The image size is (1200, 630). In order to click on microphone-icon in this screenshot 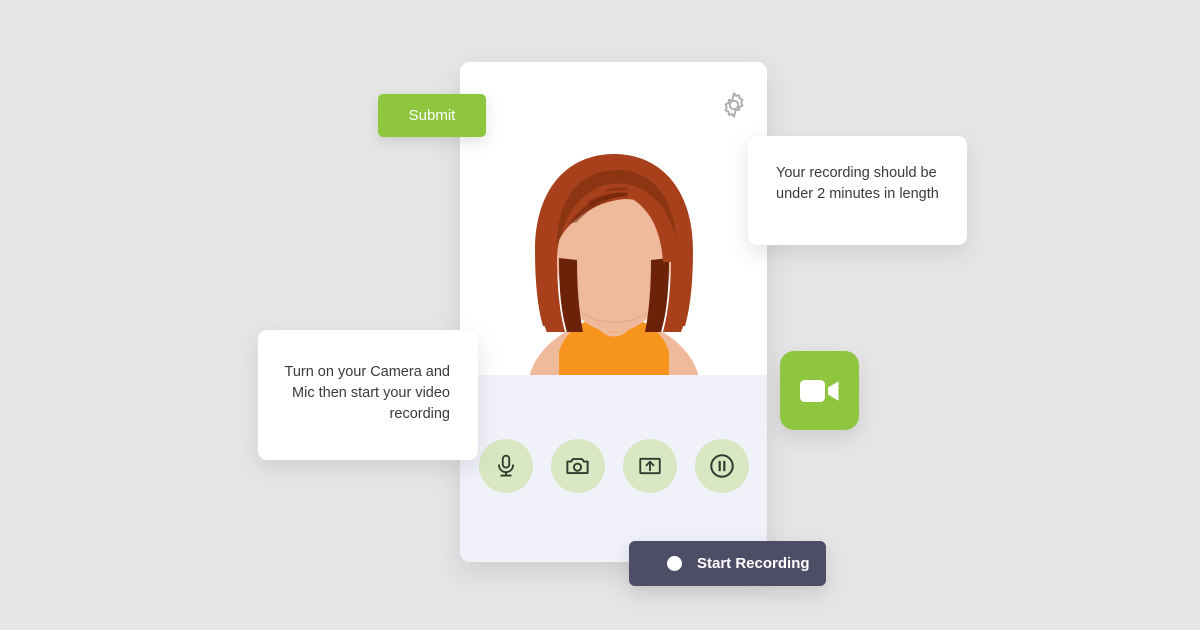, I will do `click(505, 465)`.